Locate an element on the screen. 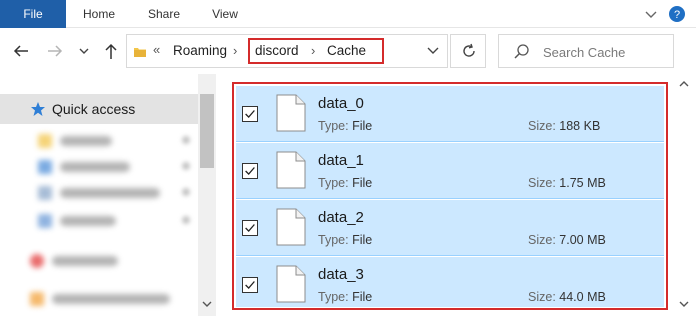  navigation-bar: « Roaming › discord › Cache is located at coordinates (348, 51).